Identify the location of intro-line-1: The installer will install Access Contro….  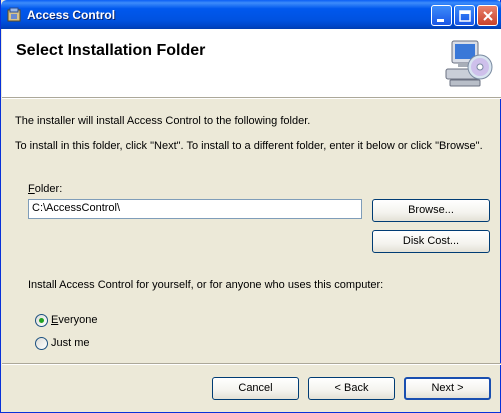
(163, 121).